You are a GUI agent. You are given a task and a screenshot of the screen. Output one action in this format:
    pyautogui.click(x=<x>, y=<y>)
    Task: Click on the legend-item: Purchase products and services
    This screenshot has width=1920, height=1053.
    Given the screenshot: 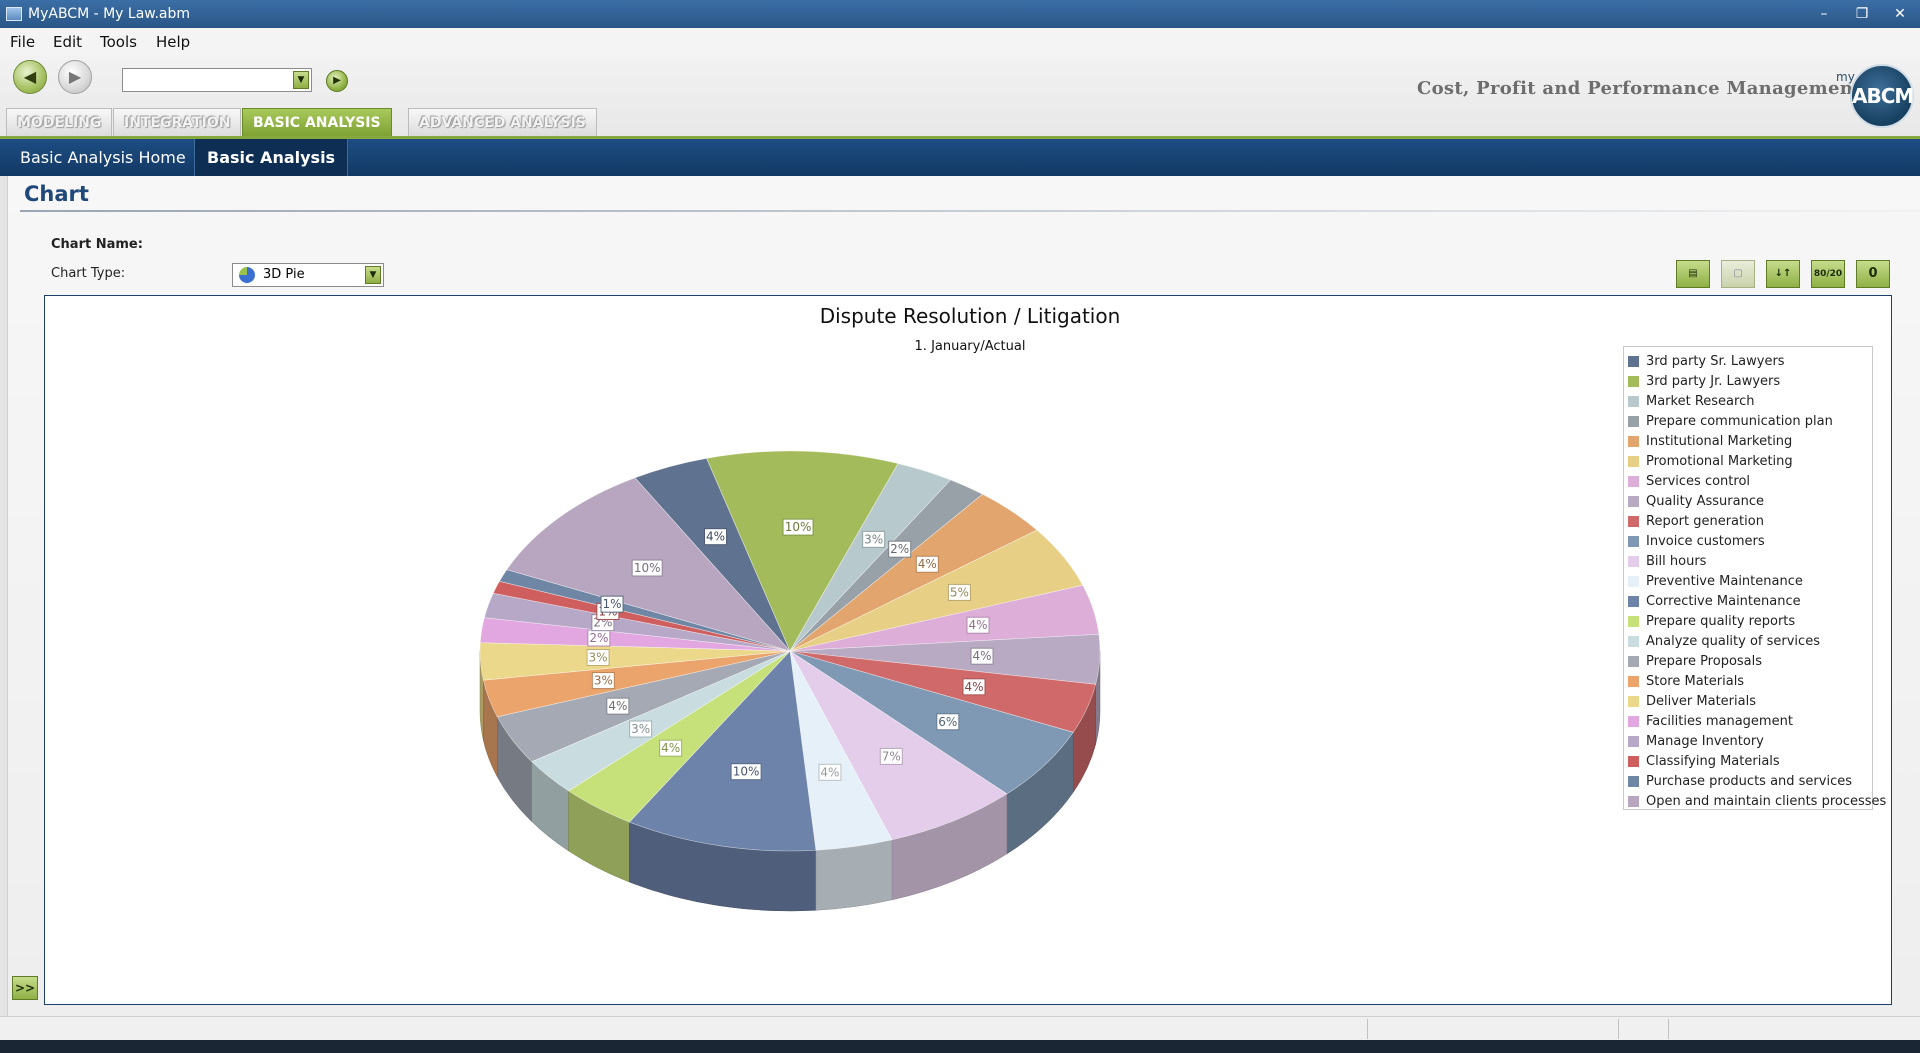 What is the action you would take?
    pyautogui.click(x=1750, y=781)
    